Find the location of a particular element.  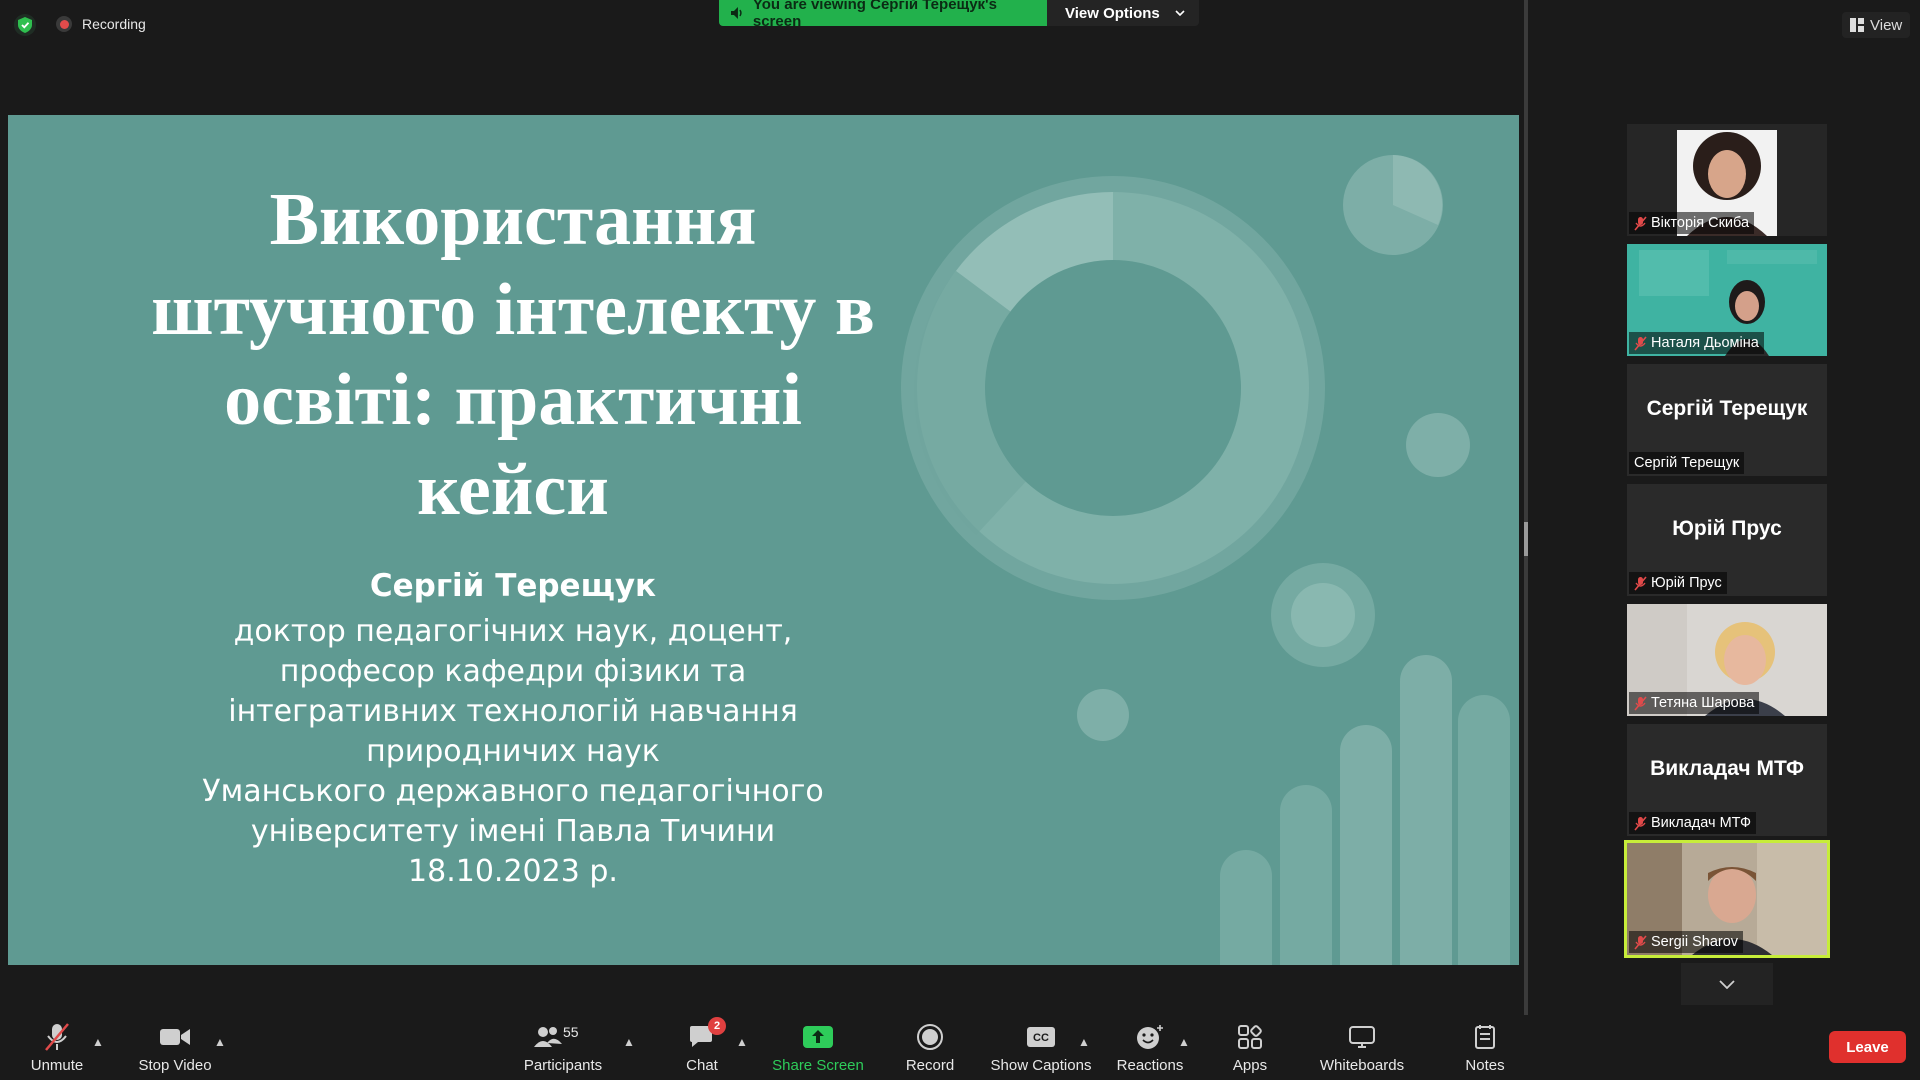

record-button: Record is located at coordinates (930, 1047).